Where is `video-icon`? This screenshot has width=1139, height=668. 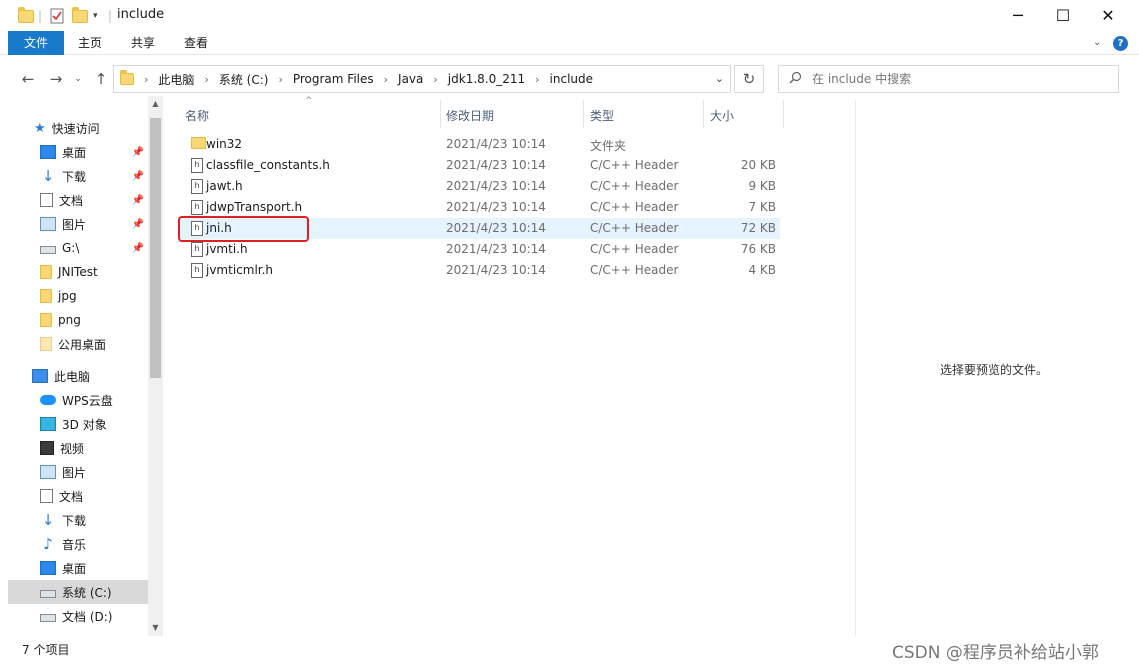
video-icon is located at coordinates (47, 448).